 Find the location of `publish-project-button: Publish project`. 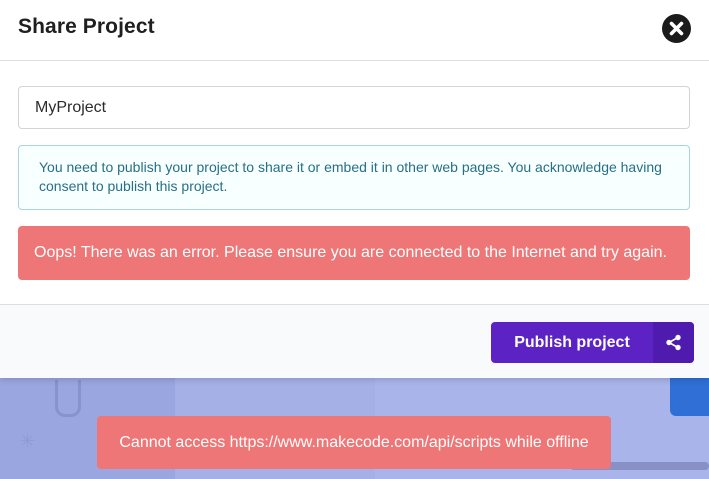

publish-project-button: Publish project is located at coordinates (592, 342).